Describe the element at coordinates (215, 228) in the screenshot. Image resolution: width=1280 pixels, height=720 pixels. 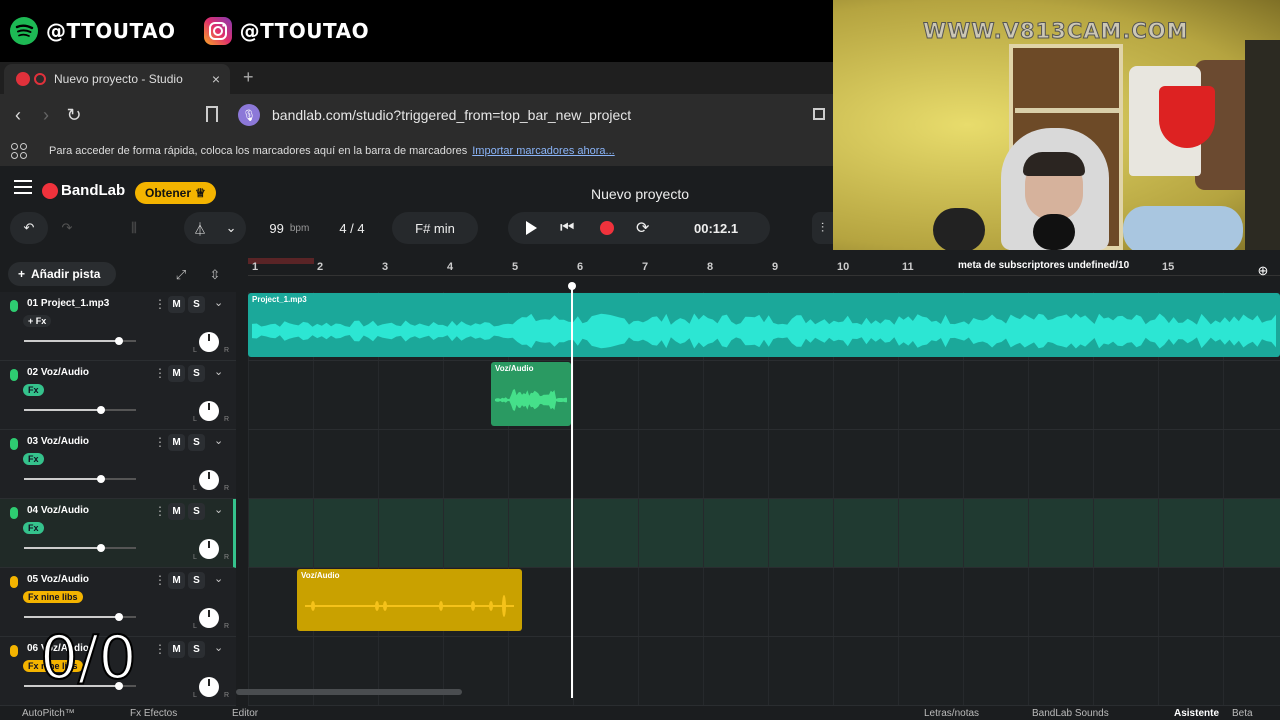
I see `metronome-button: ⏃ ⌄` at that location.